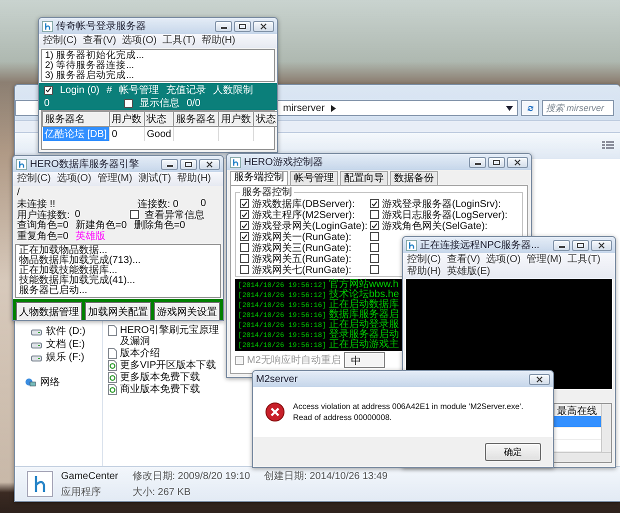 The image size is (620, 513). What do you see at coordinates (118, 311) in the screenshot?
I see `action-button: 加载网关配置` at bounding box center [118, 311].